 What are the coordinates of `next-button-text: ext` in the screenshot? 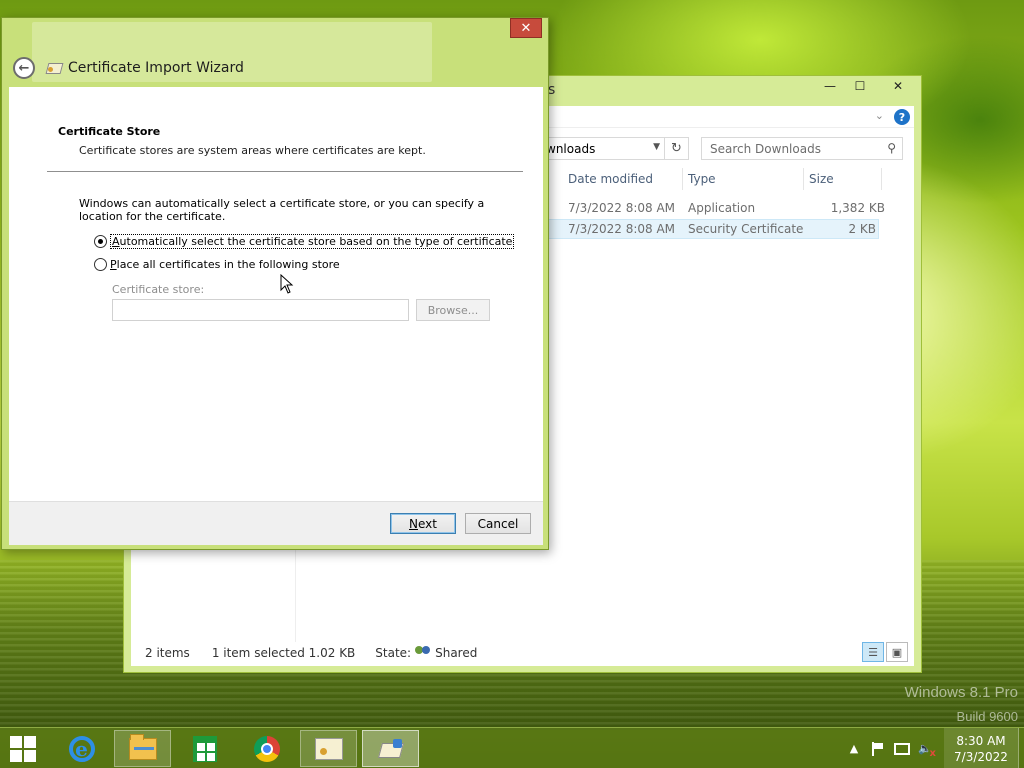 It's located at (427, 523).